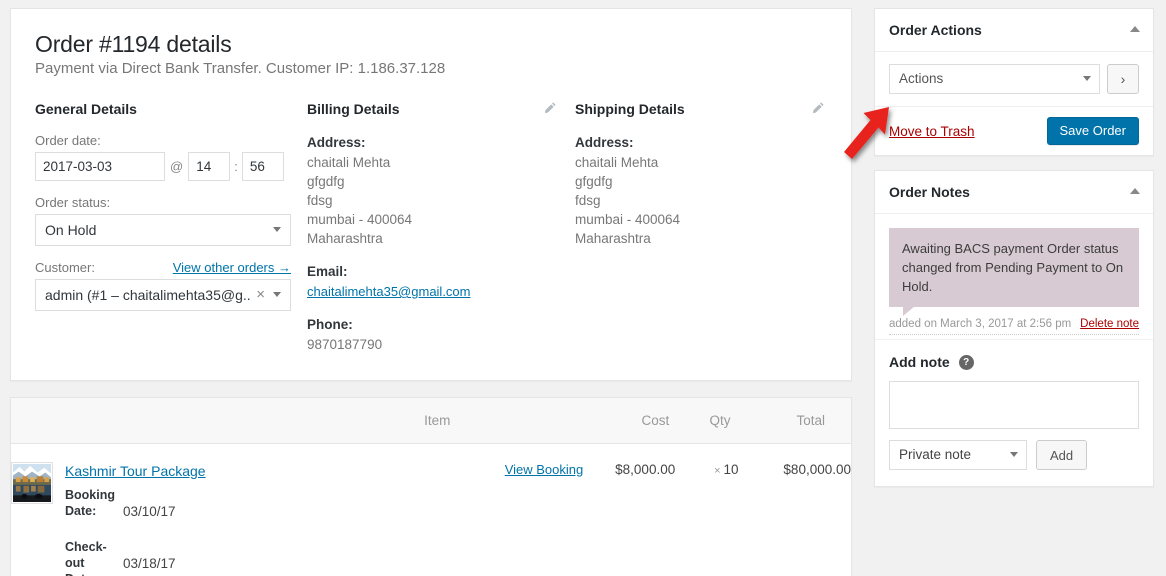 Image resolution: width=1166 pixels, height=576 pixels. What do you see at coordinates (135, 471) in the screenshot?
I see `product-name-link: Kashmir Tour Package` at bounding box center [135, 471].